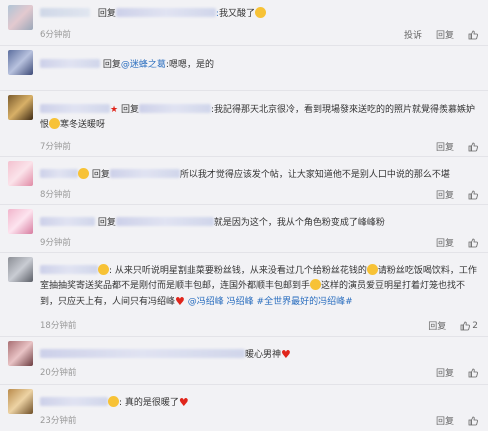 This screenshot has height=431, width=488. I want to click on like-count: 2, so click(475, 325).